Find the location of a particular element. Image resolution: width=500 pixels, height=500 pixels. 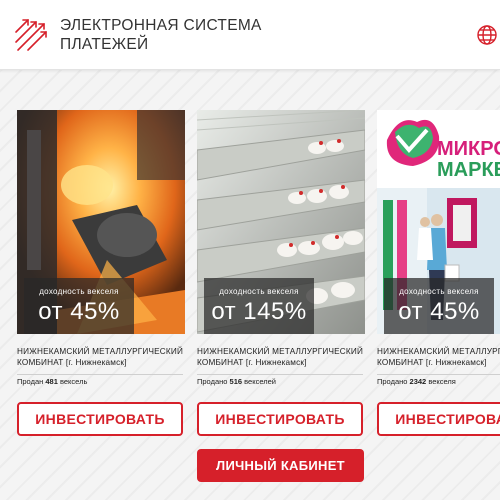

sold-suffix: вексель is located at coordinates (73, 381).